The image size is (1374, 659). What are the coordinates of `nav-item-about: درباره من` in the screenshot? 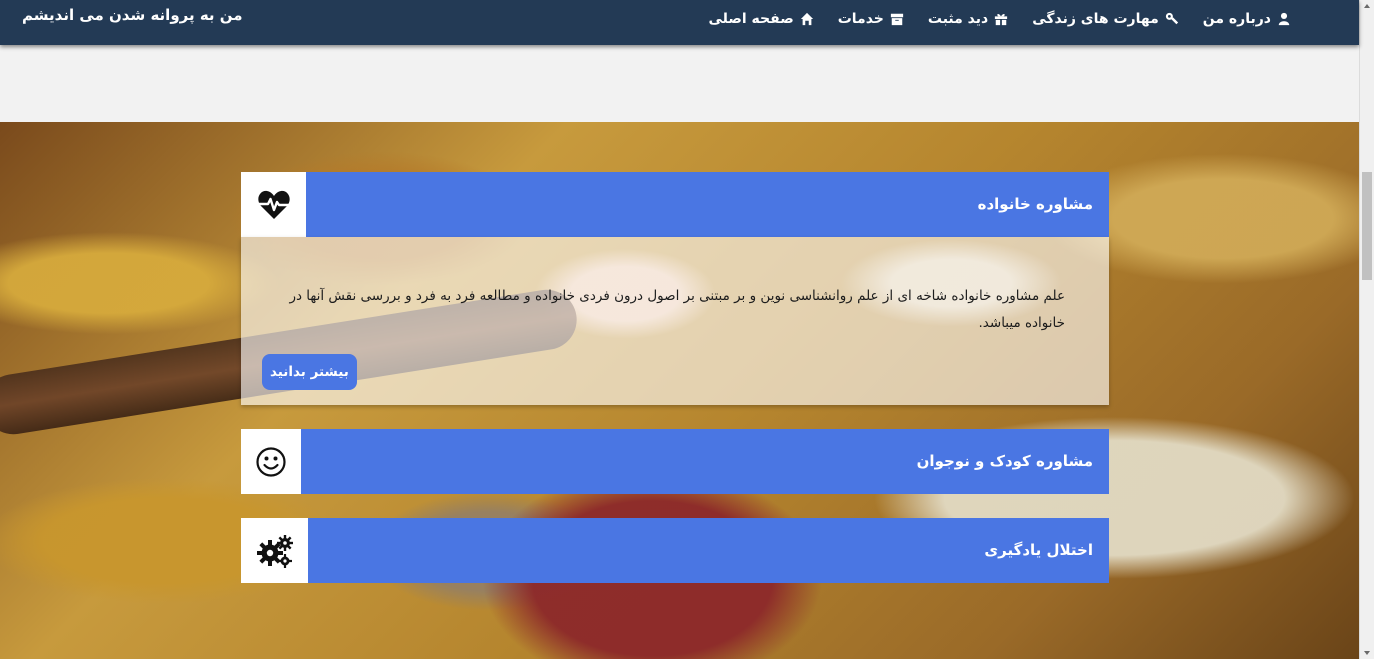 It's located at (1247, 19).